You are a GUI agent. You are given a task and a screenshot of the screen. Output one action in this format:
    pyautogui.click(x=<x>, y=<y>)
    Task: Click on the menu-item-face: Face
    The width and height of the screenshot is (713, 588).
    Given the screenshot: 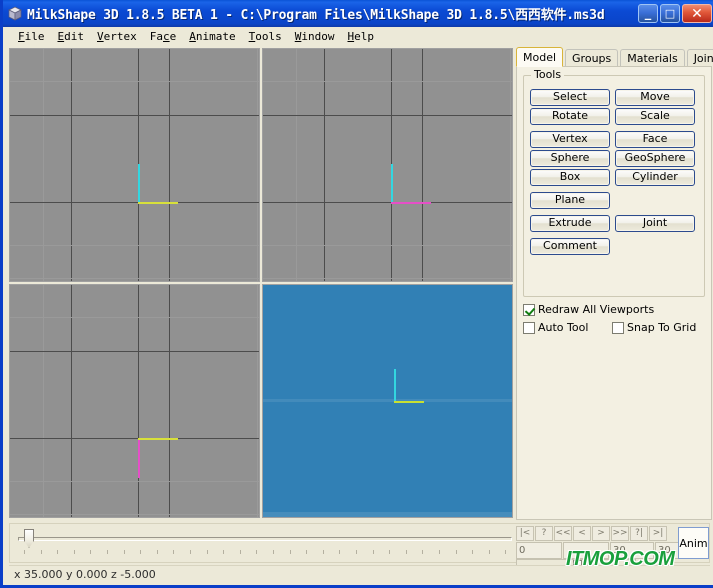 What is the action you would take?
    pyautogui.click(x=164, y=36)
    